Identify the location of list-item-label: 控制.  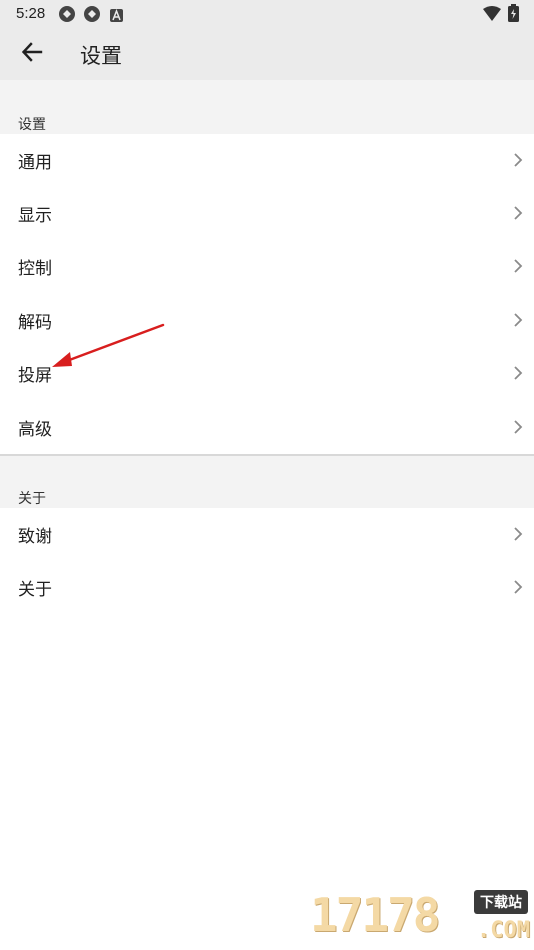
(35, 269).